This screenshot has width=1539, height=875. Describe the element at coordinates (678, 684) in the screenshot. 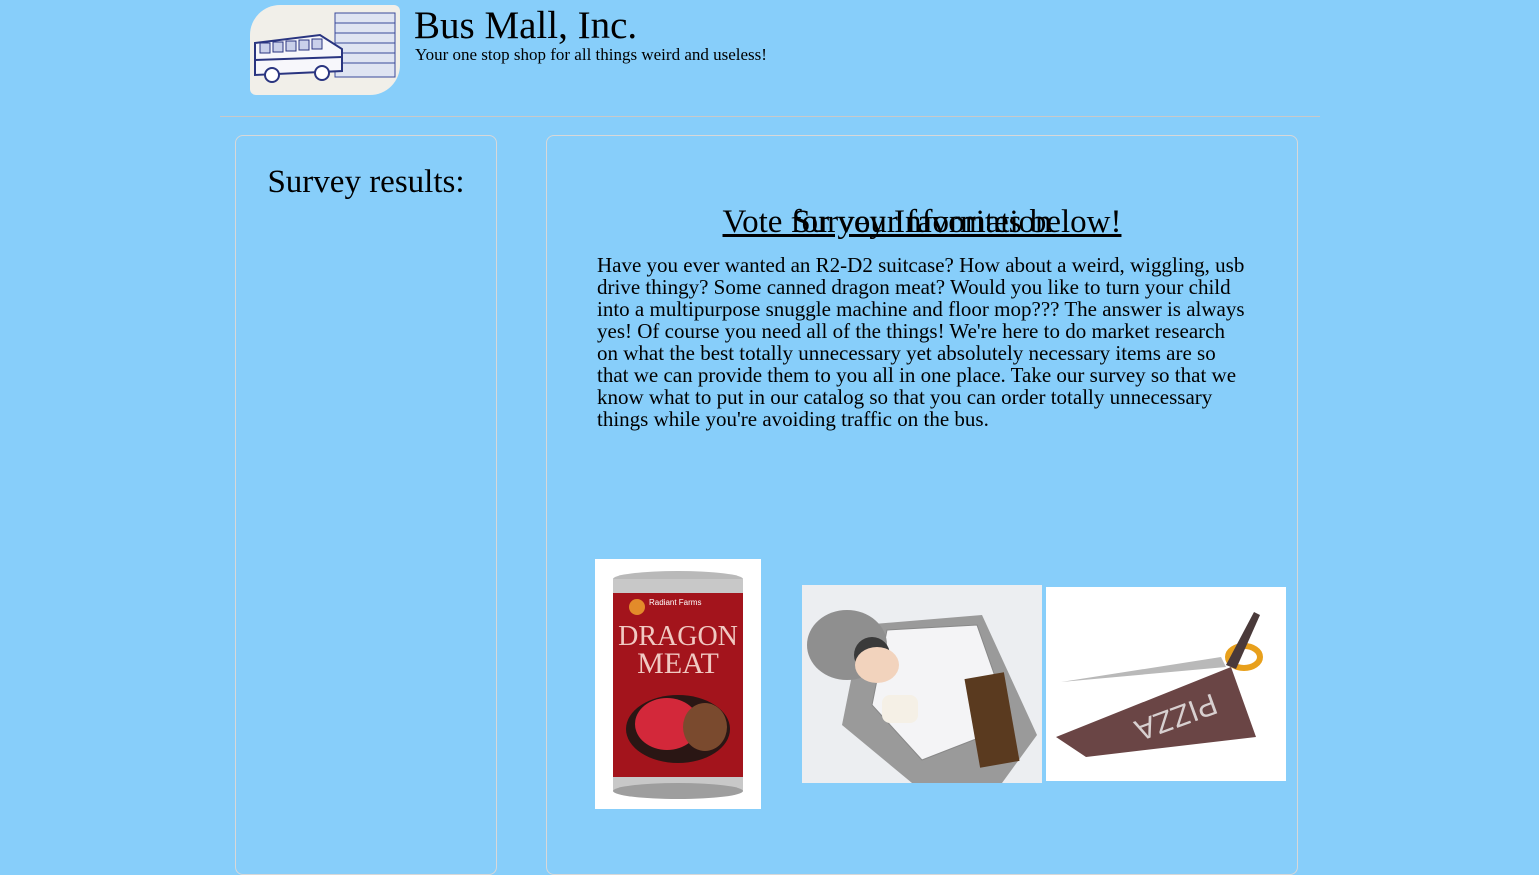

I see `dragon-meat-can-icon: Radiant Farms DRAGON MEAT` at that location.